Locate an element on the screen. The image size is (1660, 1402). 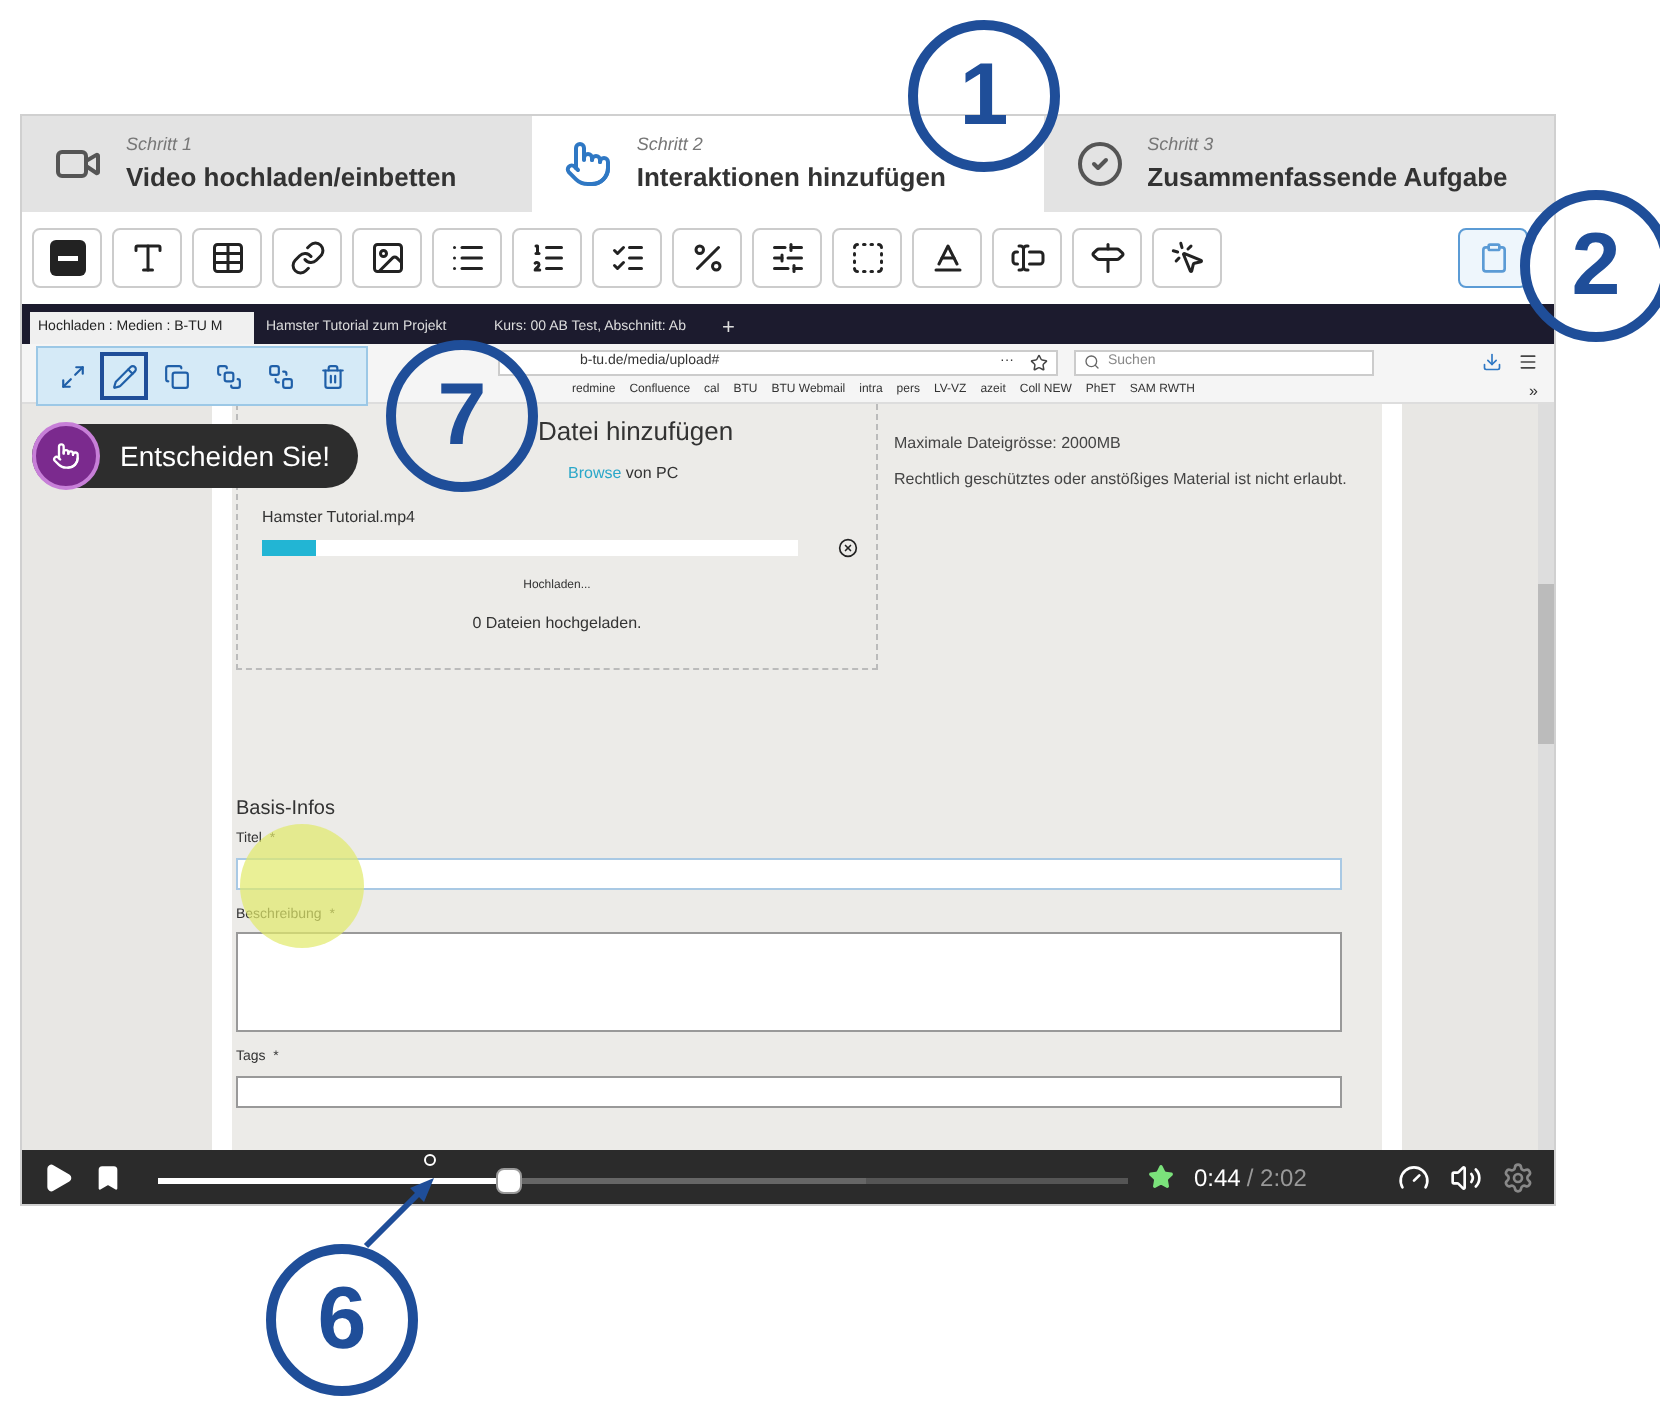
upload-count: 0 Dateien hochgeladen. is located at coordinates (557, 623).